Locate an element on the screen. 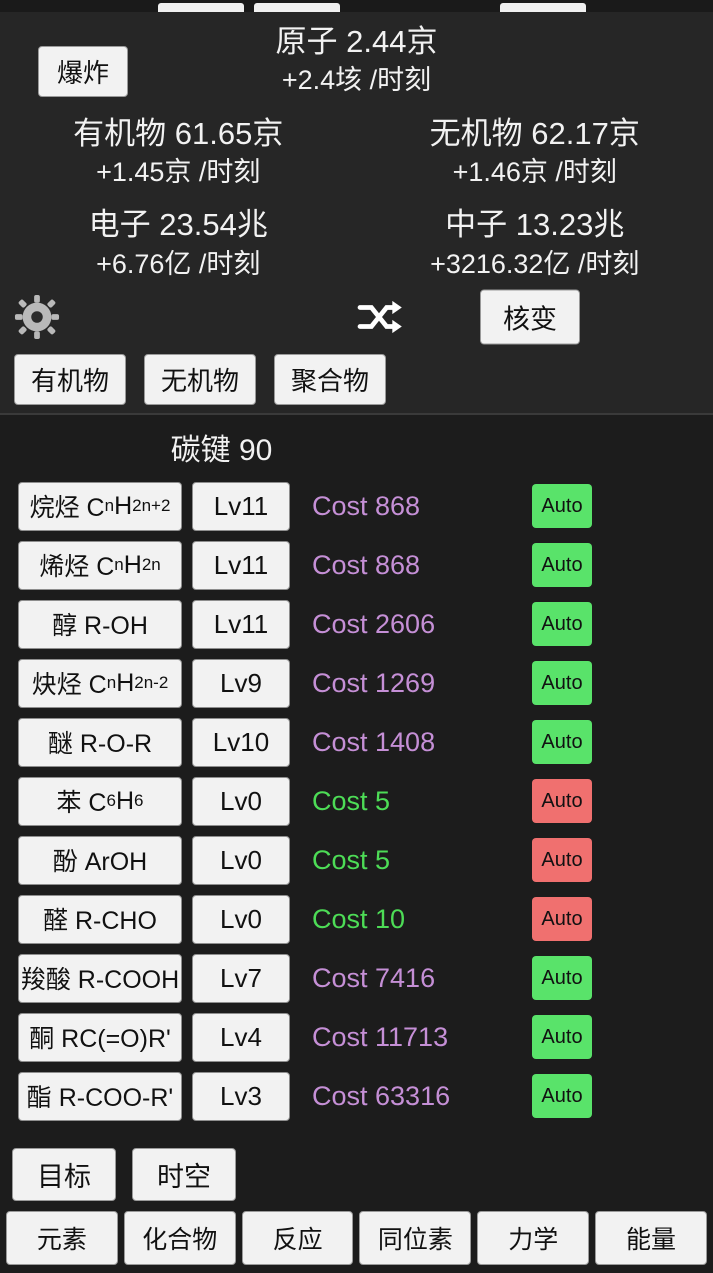  upgrade-cost: Cost 10 is located at coordinates (359, 918).